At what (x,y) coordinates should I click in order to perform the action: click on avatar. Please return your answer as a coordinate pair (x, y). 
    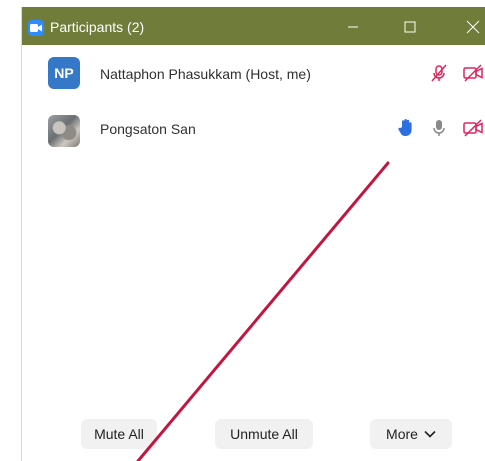
    Looking at the image, I should click on (64, 131).